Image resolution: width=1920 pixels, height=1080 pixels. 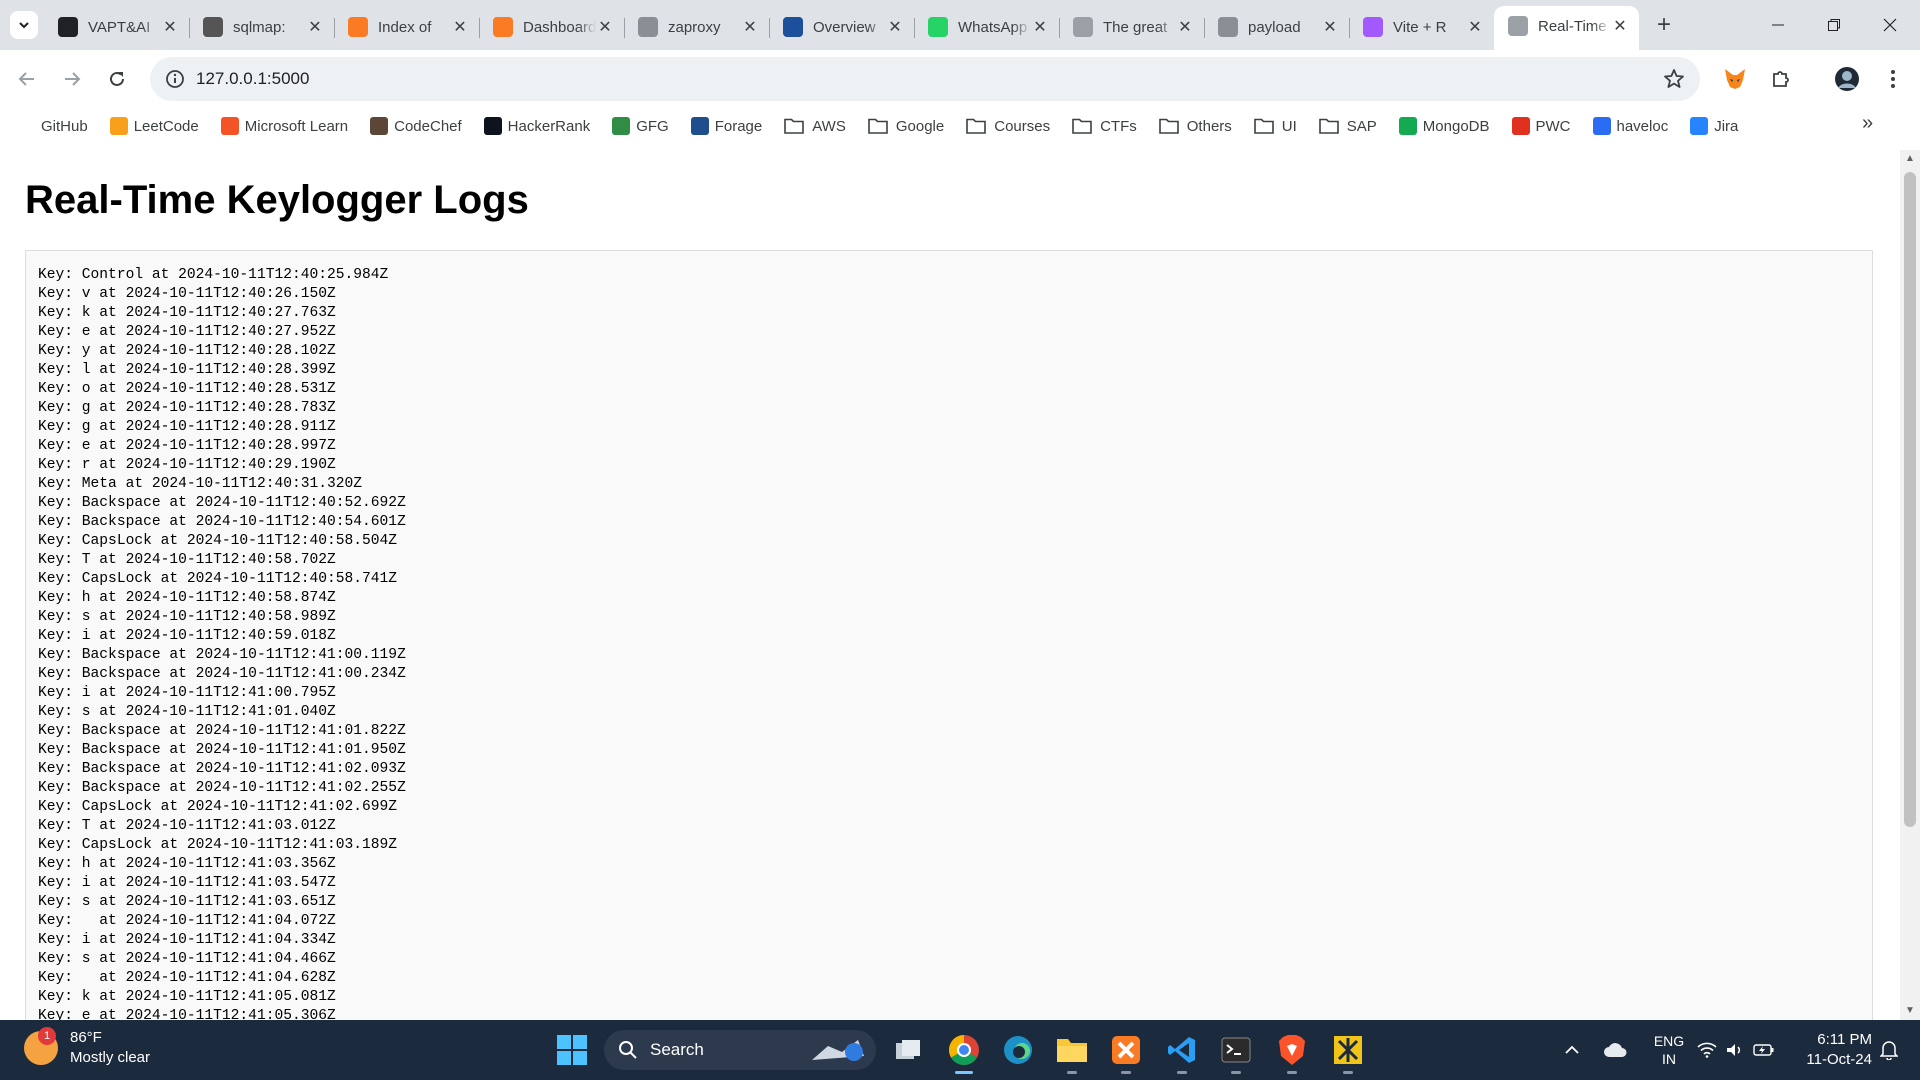 What do you see at coordinates (1873, 123) in the screenshot?
I see `more-bookmarks-button: »` at bounding box center [1873, 123].